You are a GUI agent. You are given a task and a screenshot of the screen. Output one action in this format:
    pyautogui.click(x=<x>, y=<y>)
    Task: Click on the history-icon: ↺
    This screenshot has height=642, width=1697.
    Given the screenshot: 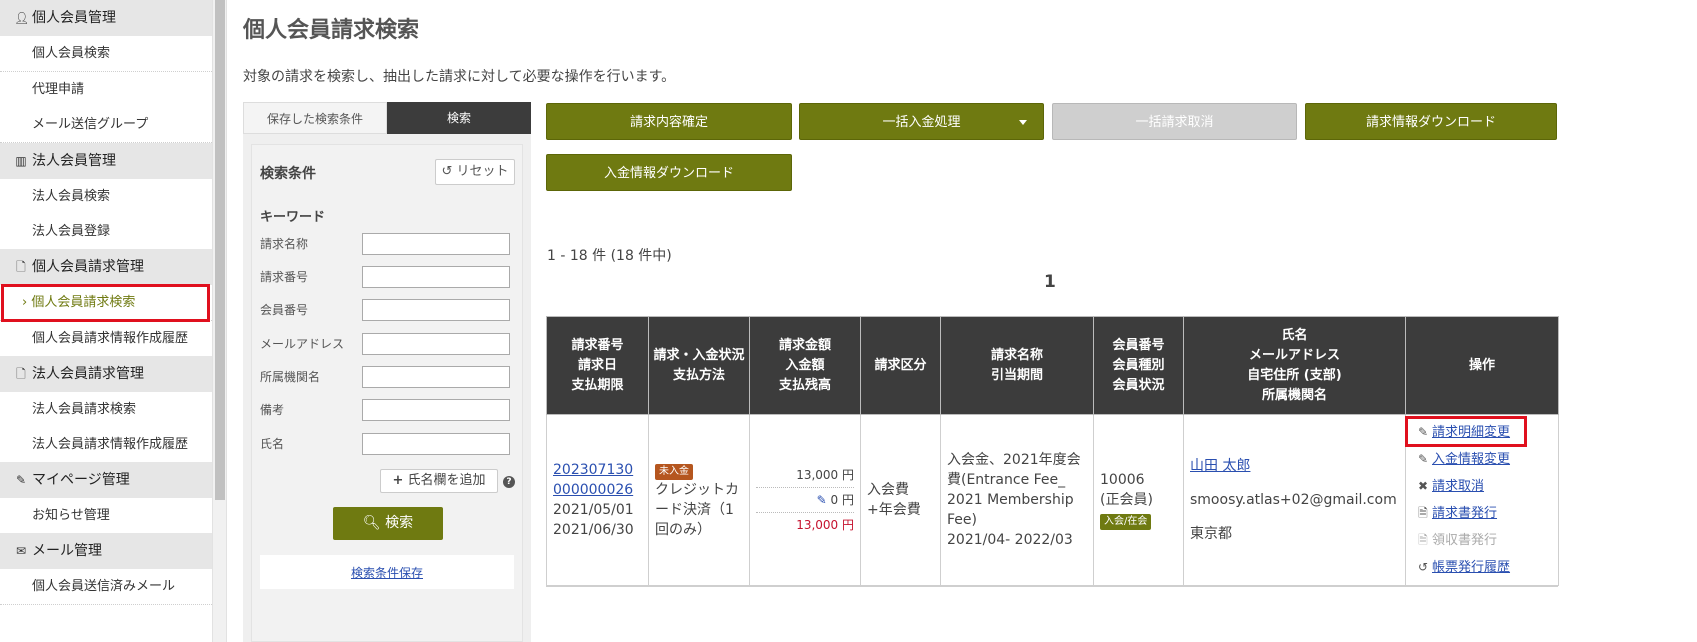 What is the action you would take?
    pyautogui.click(x=1423, y=567)
    